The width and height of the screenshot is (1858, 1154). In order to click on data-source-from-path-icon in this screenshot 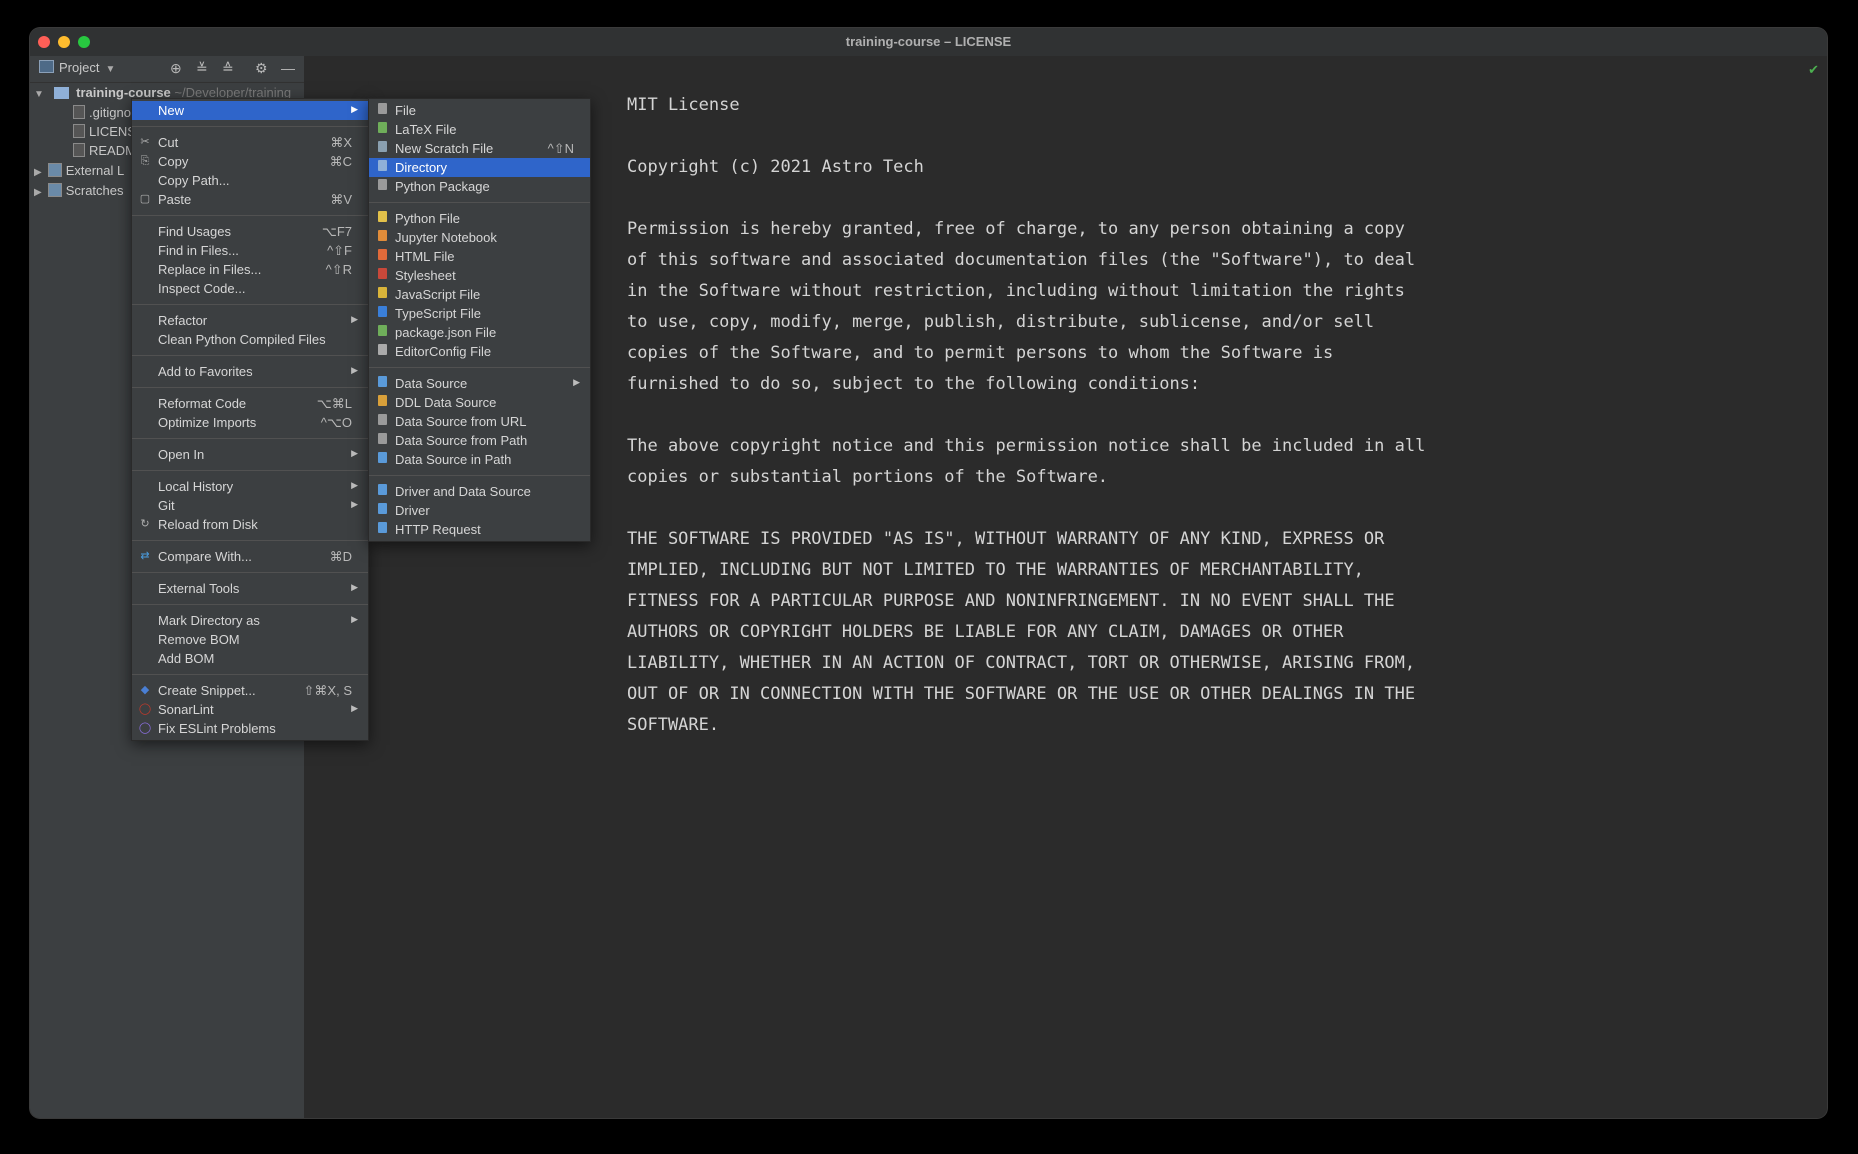, I will do `click(382, 440)`.